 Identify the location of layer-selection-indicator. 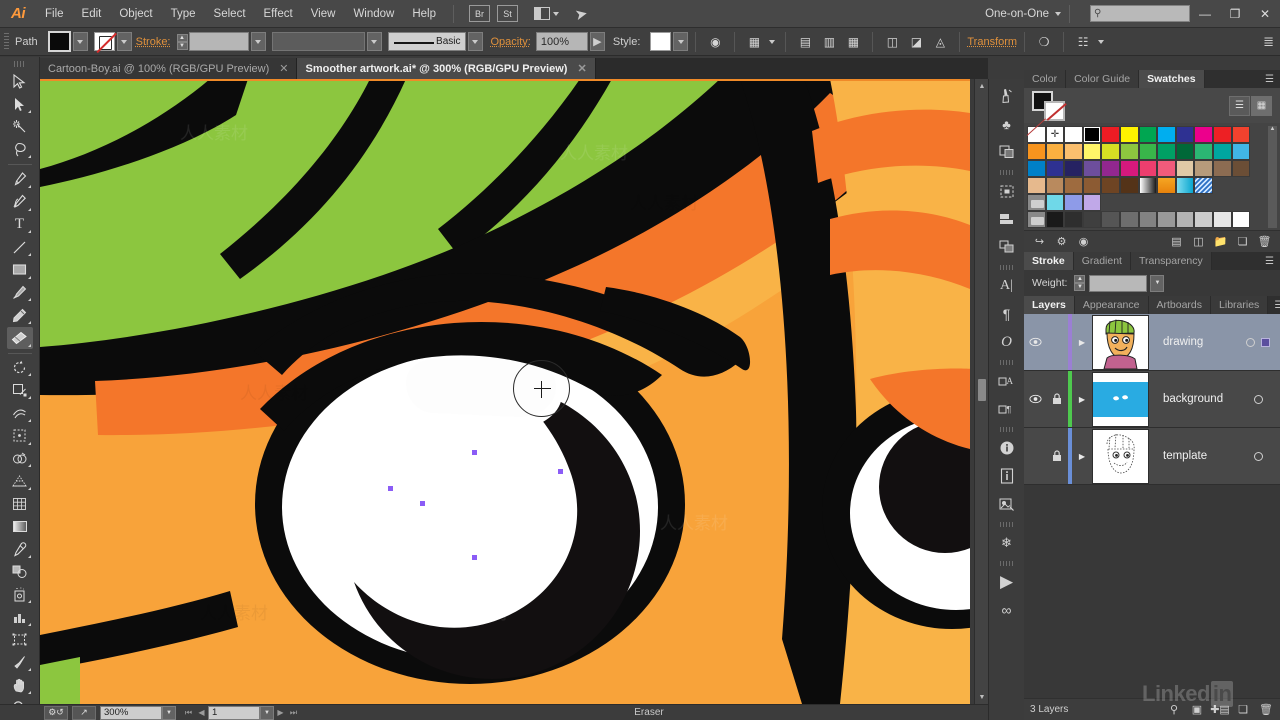
(1265, 342).